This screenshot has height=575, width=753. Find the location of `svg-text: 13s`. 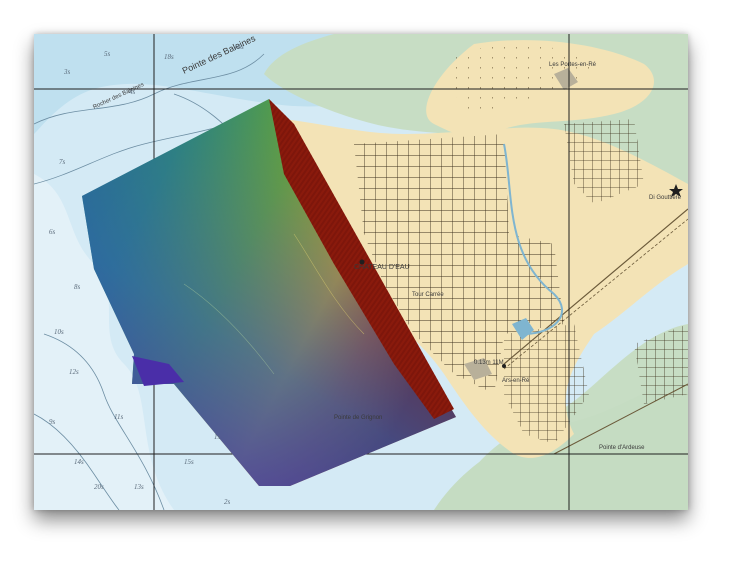

svg-text: 13s is located at coordinates (139, 487).